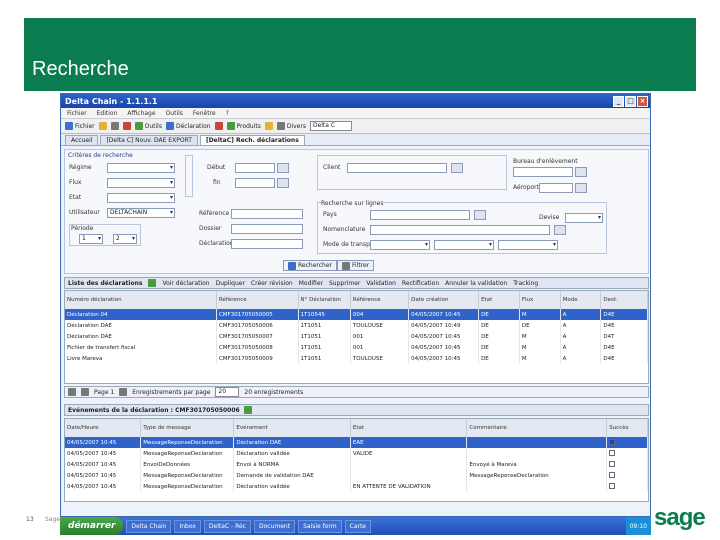  What do you see at coordinates (292, 428) in the screenshot?
I see `column-header: Evénement` at bounding box center [292, 428].